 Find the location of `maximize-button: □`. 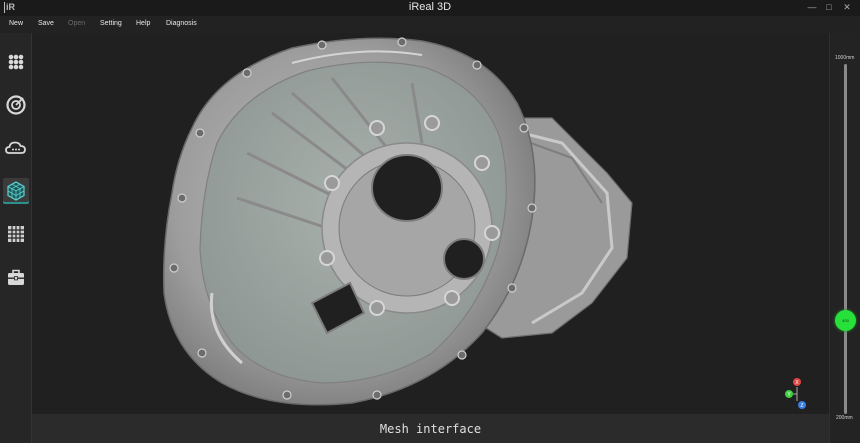

maximize-button: □ is located at coordinates (829, 7).